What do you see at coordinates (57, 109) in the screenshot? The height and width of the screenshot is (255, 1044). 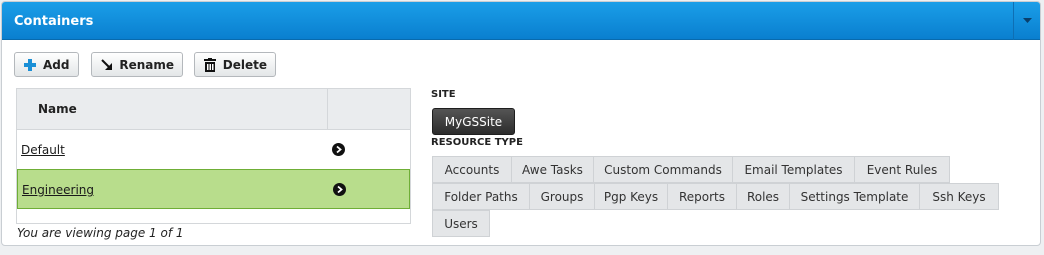 I see `column-header-name: Name` at bounding box center [57, 109].